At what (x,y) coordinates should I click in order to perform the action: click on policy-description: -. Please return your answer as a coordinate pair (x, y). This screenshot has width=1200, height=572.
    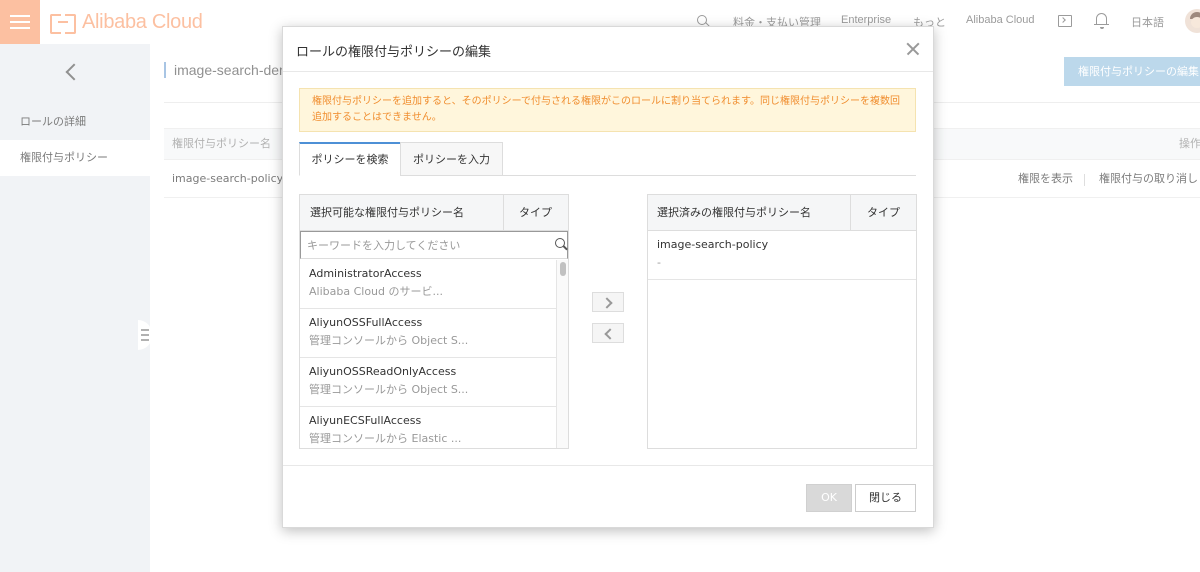
    Looking at the image, I should click on (659, 262).